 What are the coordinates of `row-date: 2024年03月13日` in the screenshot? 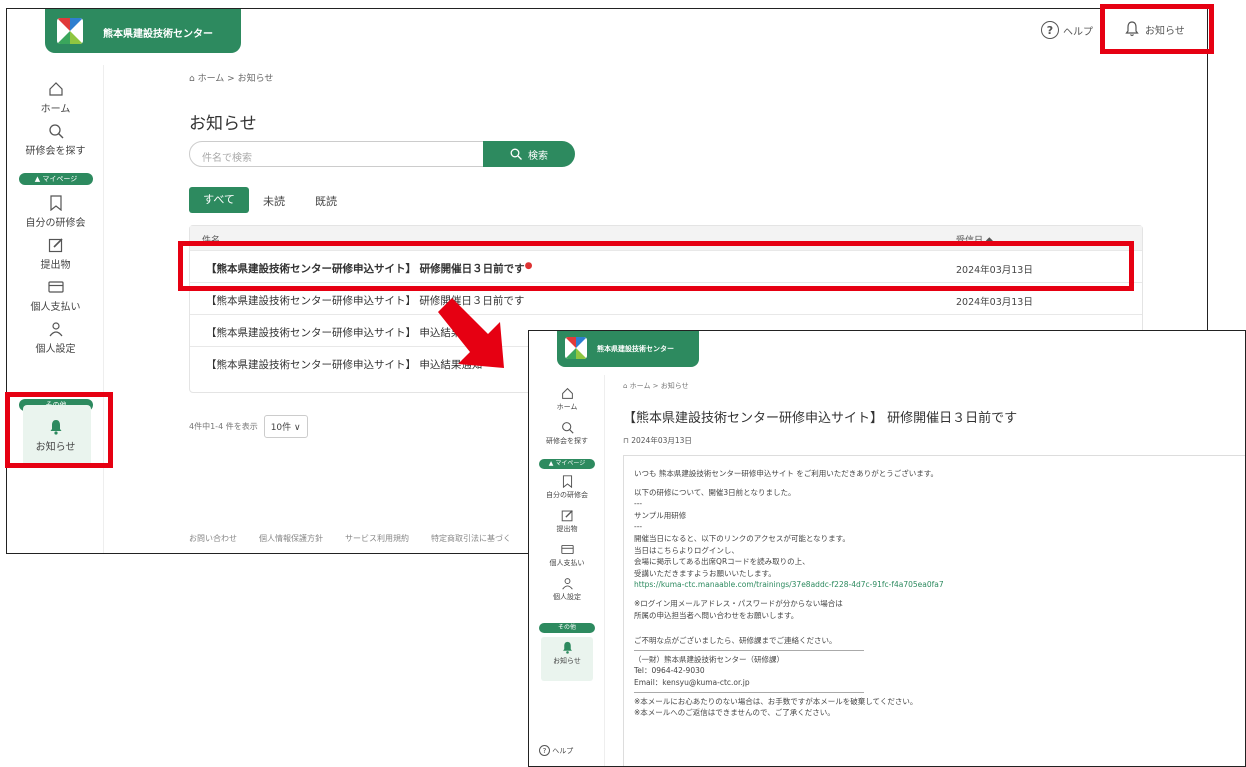 It's located at (994, 302).